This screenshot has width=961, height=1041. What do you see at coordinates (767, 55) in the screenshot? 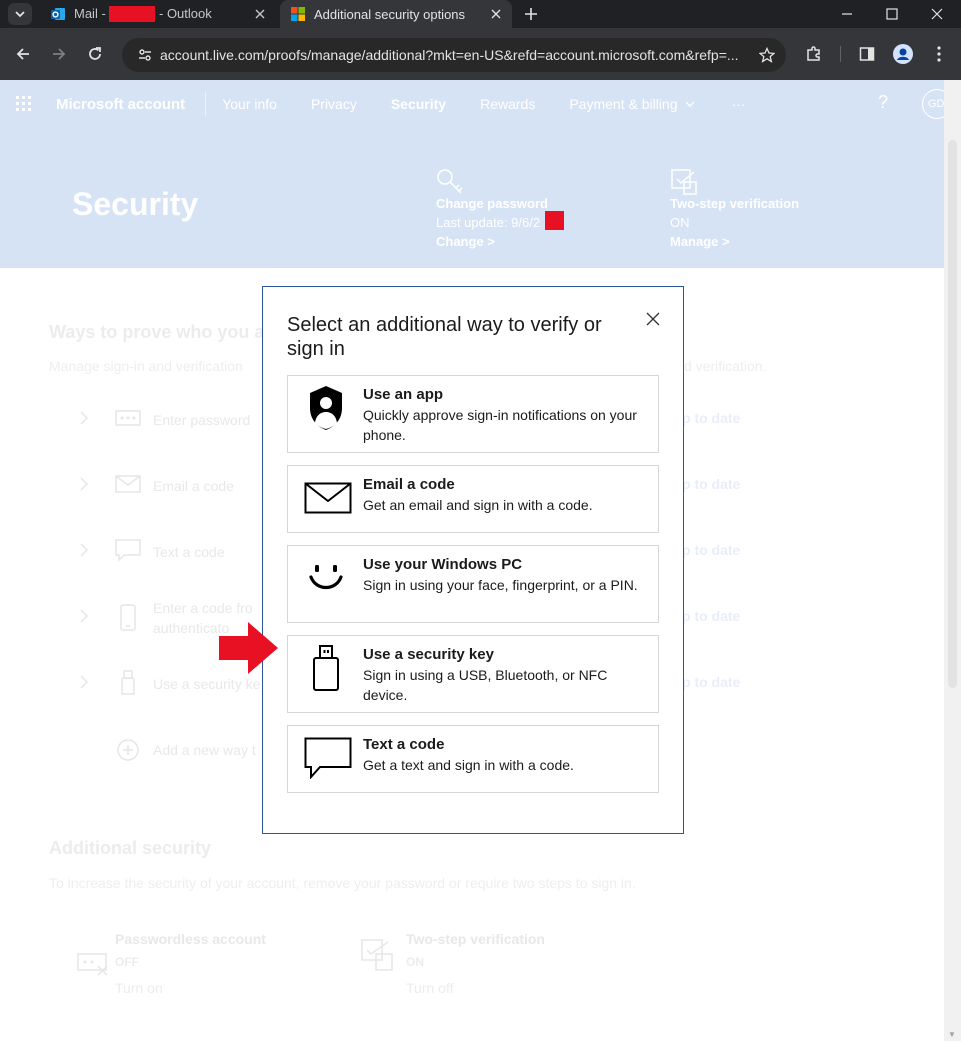
I see `bookmark-star-icon` at bounding box center [767, 55].